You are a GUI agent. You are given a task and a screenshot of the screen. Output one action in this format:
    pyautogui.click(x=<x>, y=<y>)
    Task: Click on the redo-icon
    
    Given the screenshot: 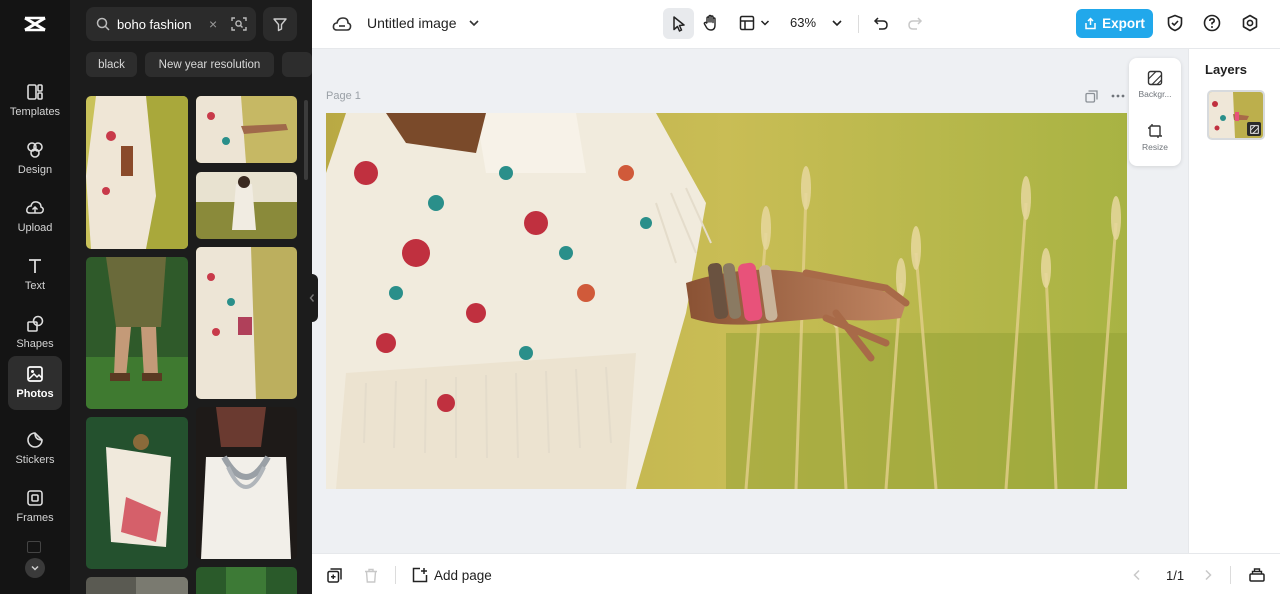 What is the action you would take?
    pyautogui.click(x=915, y=23)
    